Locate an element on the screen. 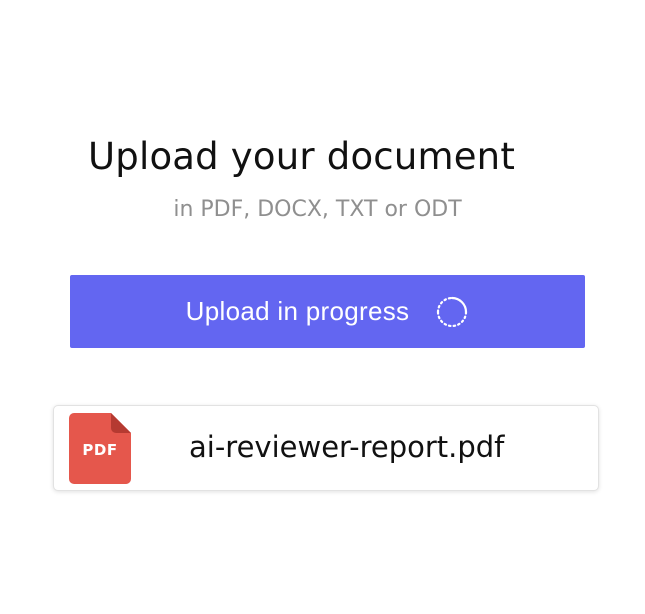 This screenshot has height=614, width=645. uploaded-file-card: PDF ai-reviewer-report.pdf is located at coordinates (326, 448).